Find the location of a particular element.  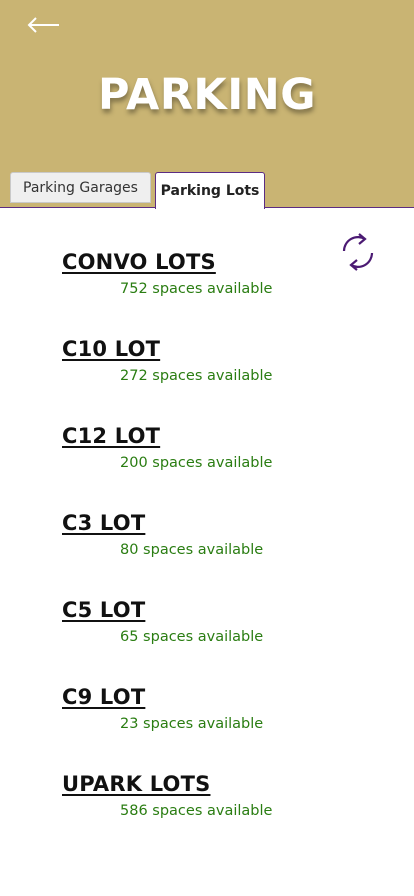

arrow-left-icon is located at coordinates (43, 25).